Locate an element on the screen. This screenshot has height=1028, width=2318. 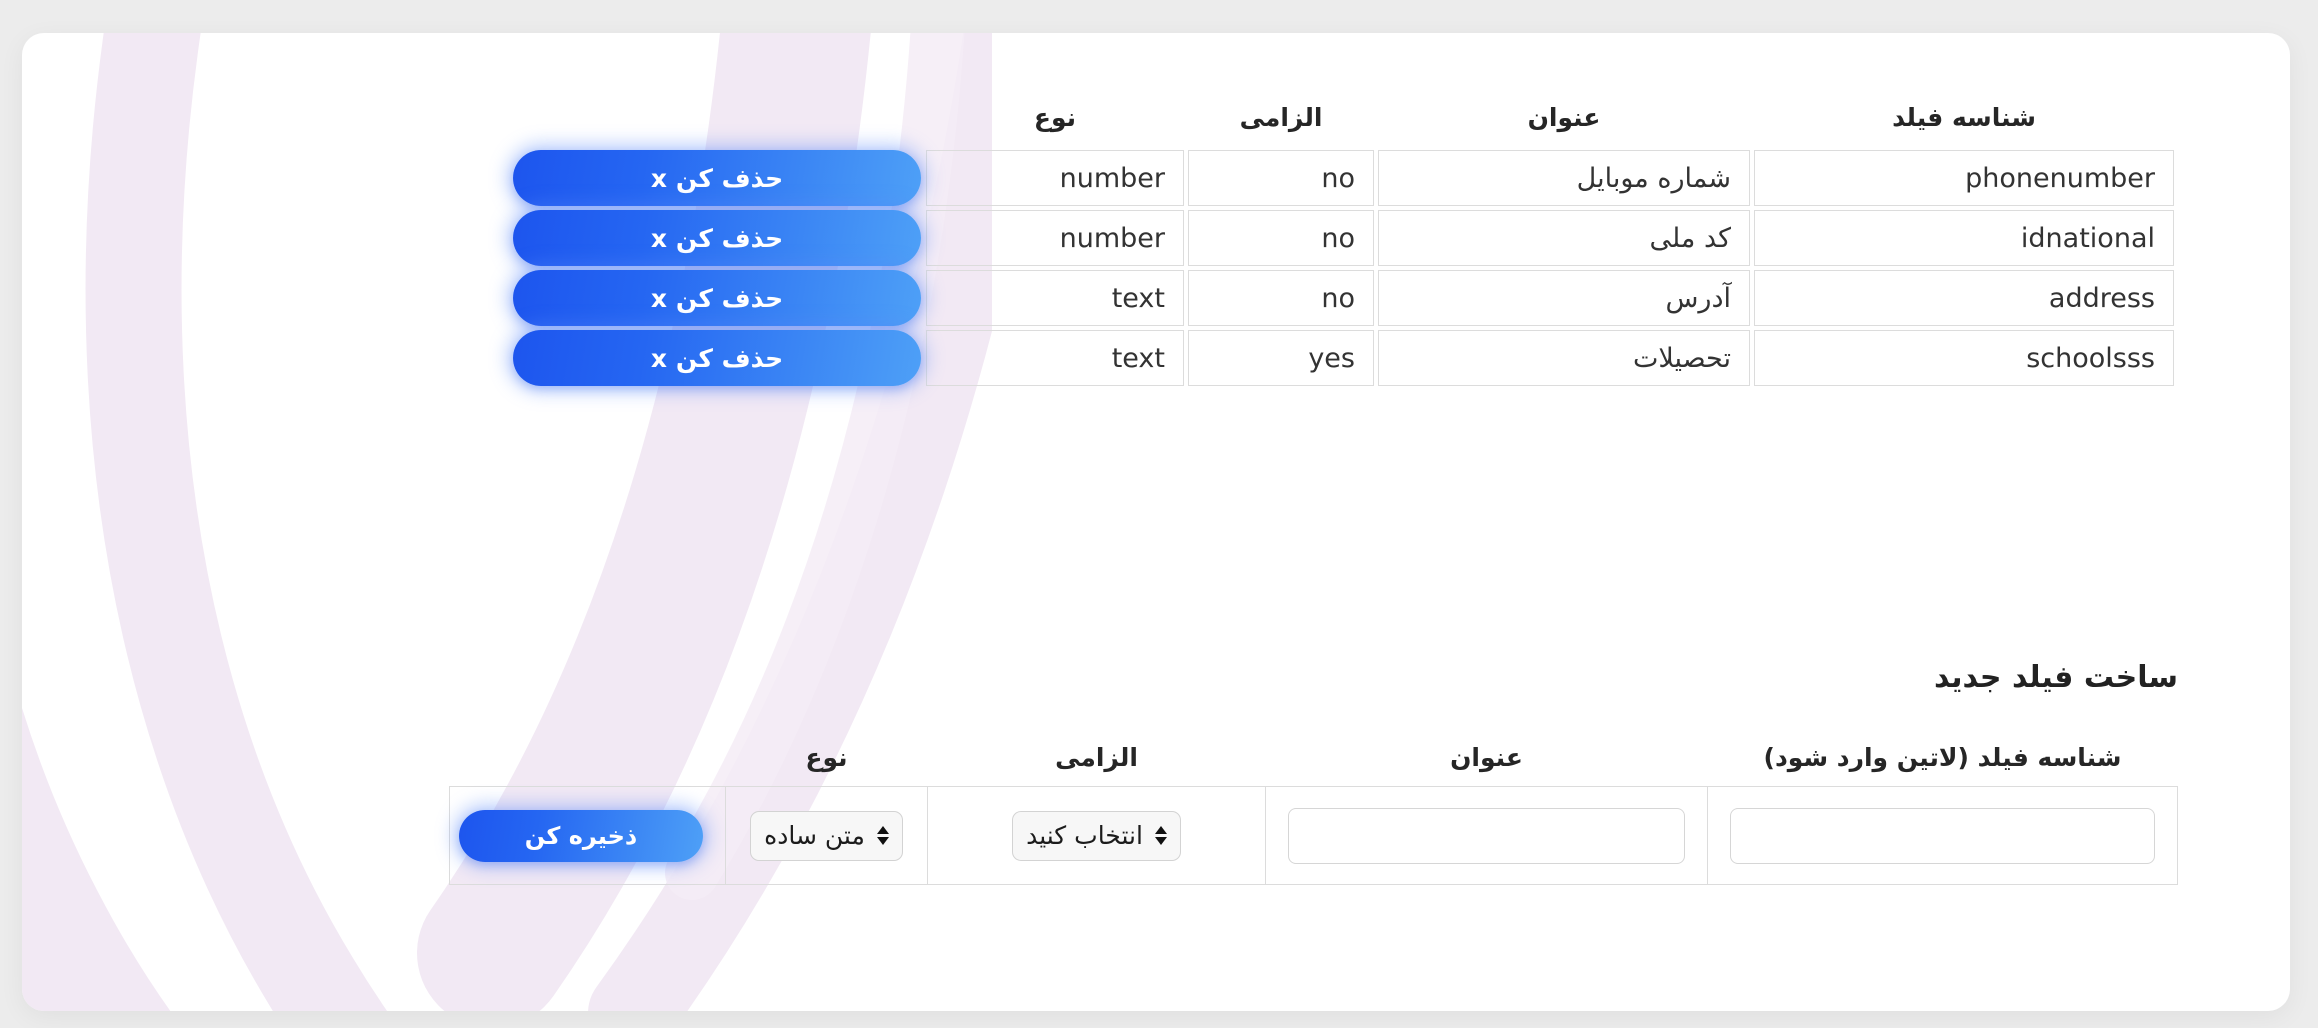
new-field-column-header-action is located at coordinates (588, 765).